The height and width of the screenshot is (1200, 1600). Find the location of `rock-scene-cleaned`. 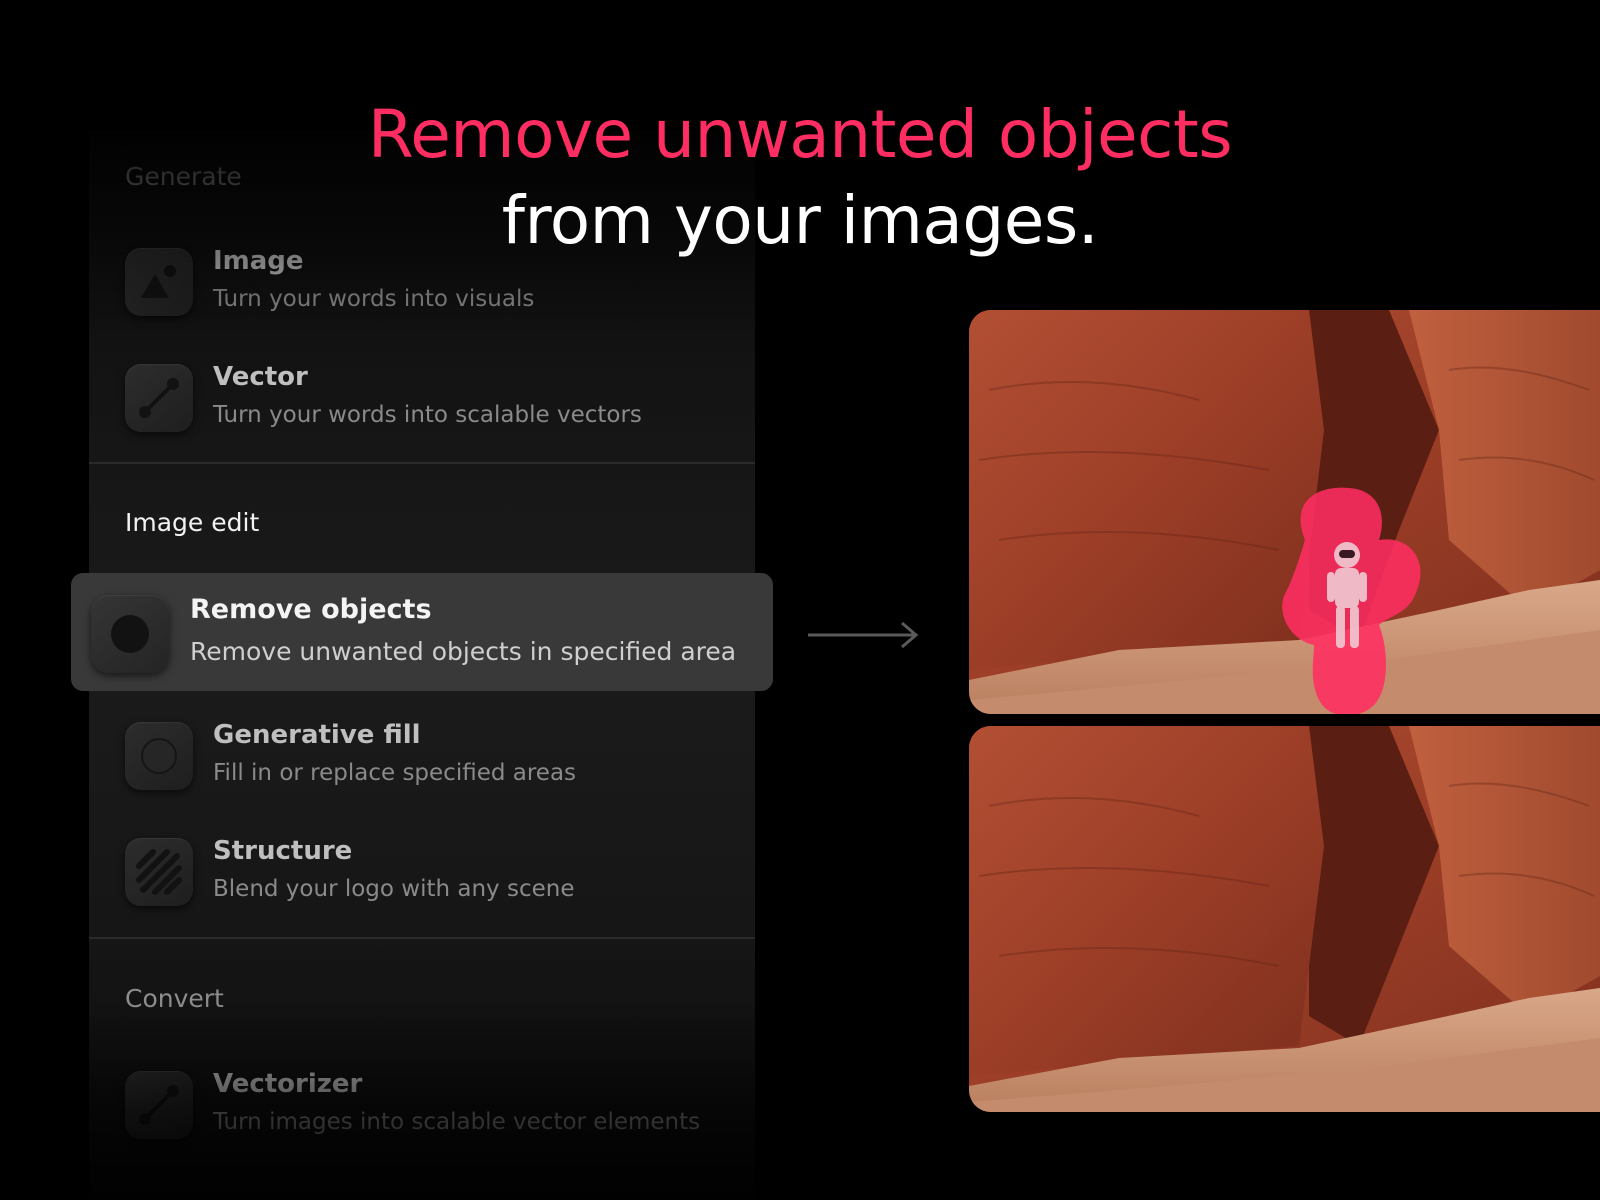

rock-scene-cleaned is located at coordinates (1284, 919).